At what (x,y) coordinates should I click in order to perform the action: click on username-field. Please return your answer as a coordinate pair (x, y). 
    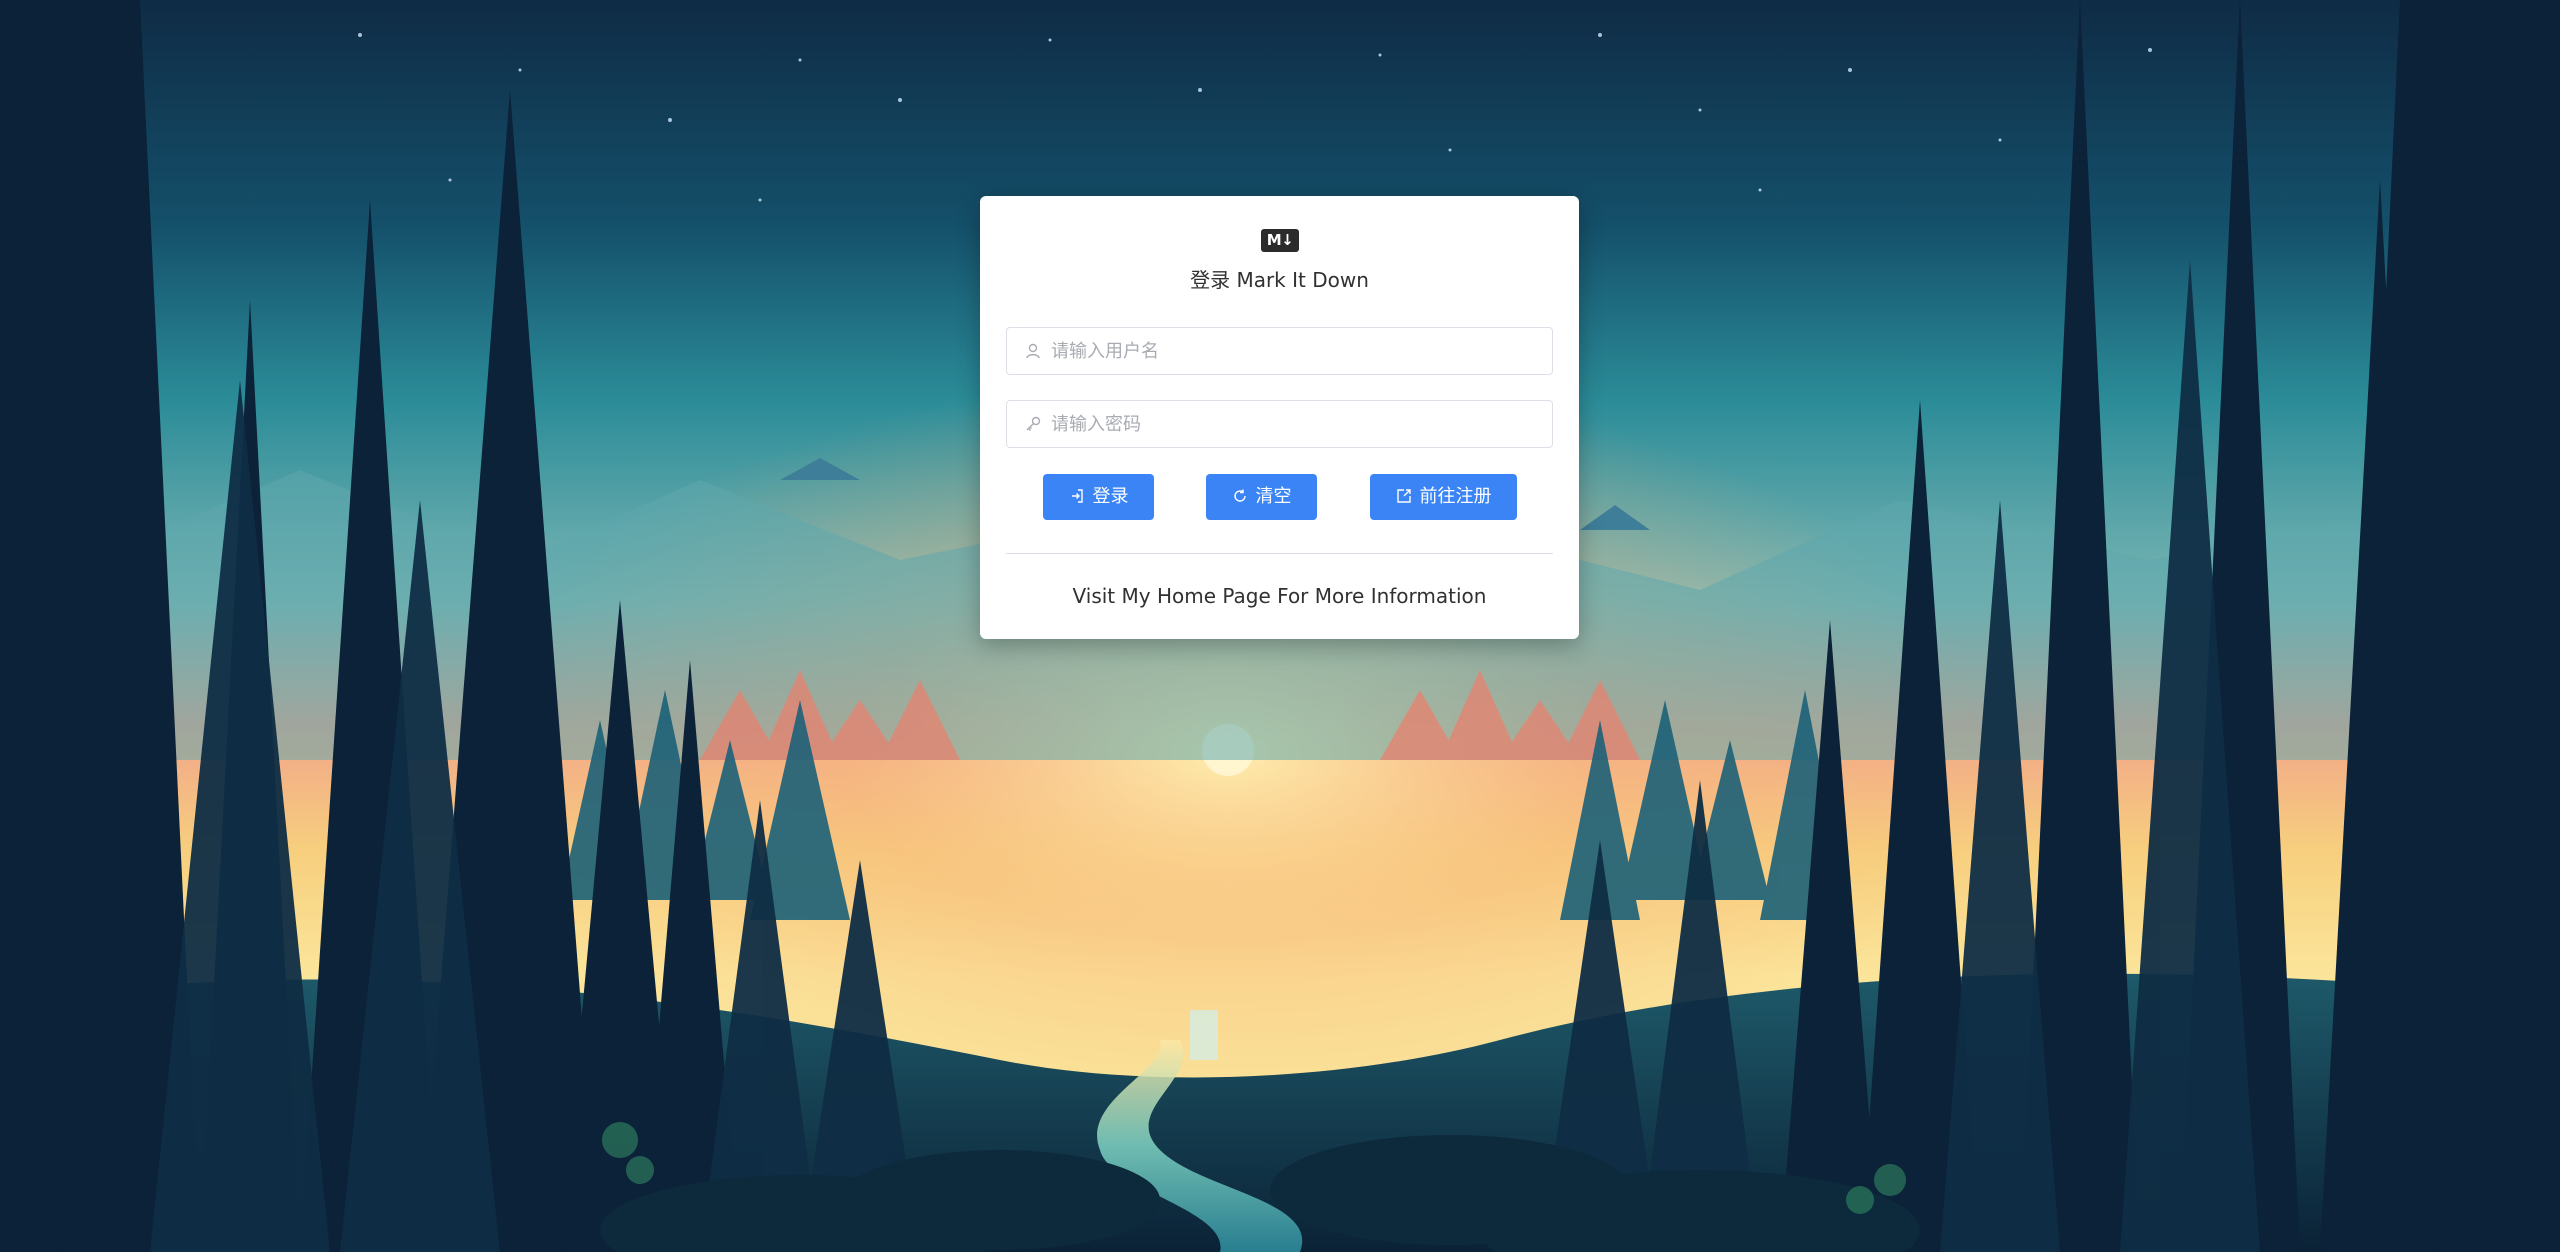
    Looking at the image, I should click on (1279, 351).